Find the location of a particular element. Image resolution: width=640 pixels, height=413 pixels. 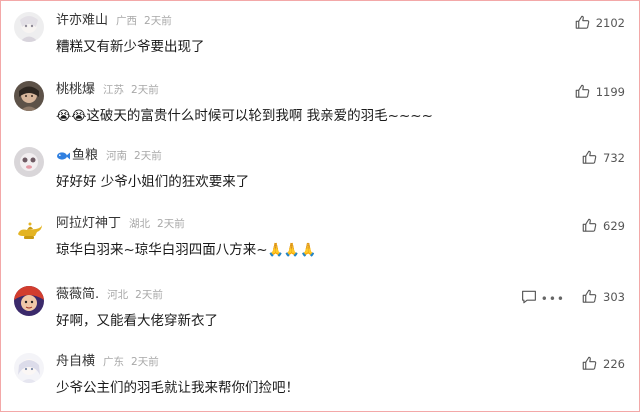

like-button: 226 is located at coordinates (603, 363).